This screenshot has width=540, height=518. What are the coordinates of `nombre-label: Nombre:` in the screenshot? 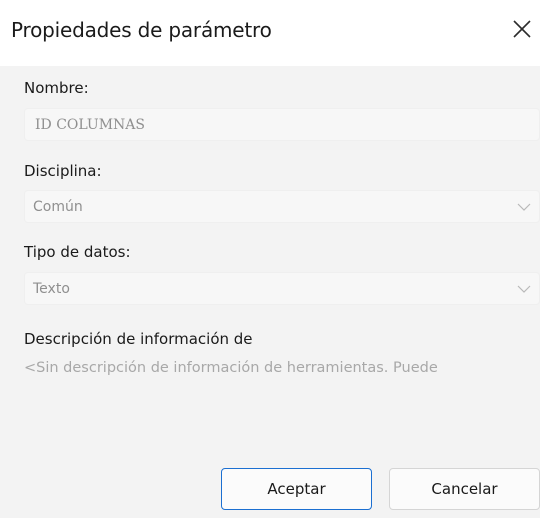 It's located at (56, 88).